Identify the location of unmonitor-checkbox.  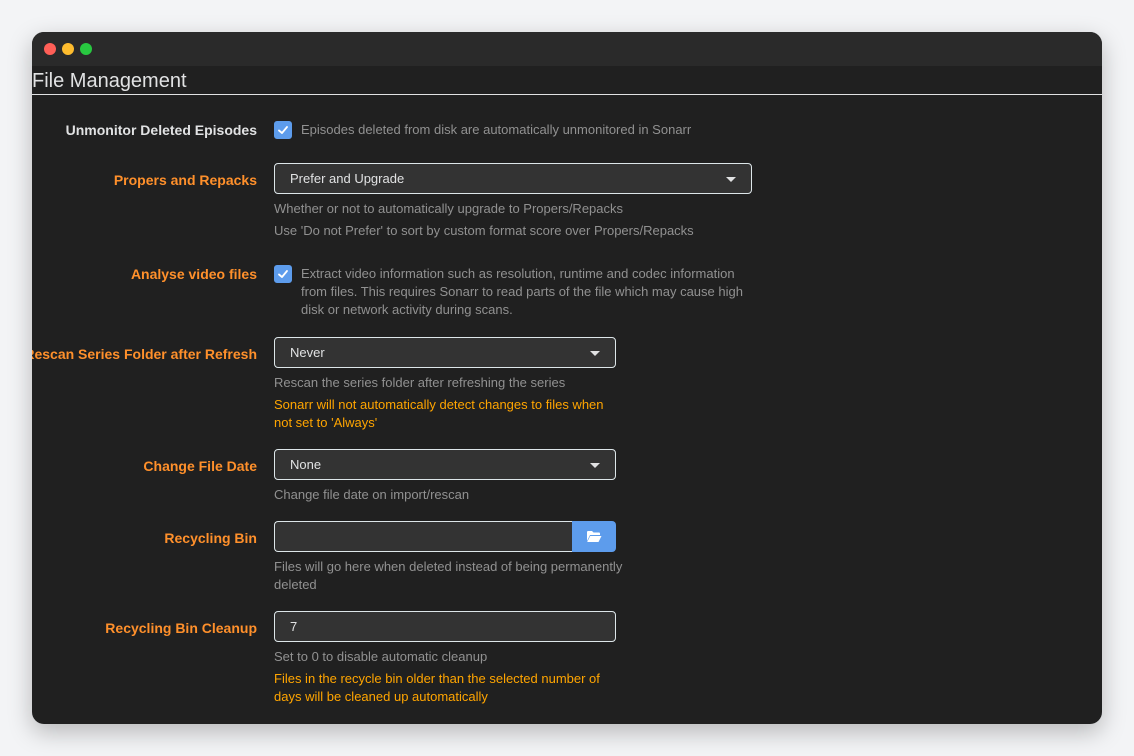
(283, 130).